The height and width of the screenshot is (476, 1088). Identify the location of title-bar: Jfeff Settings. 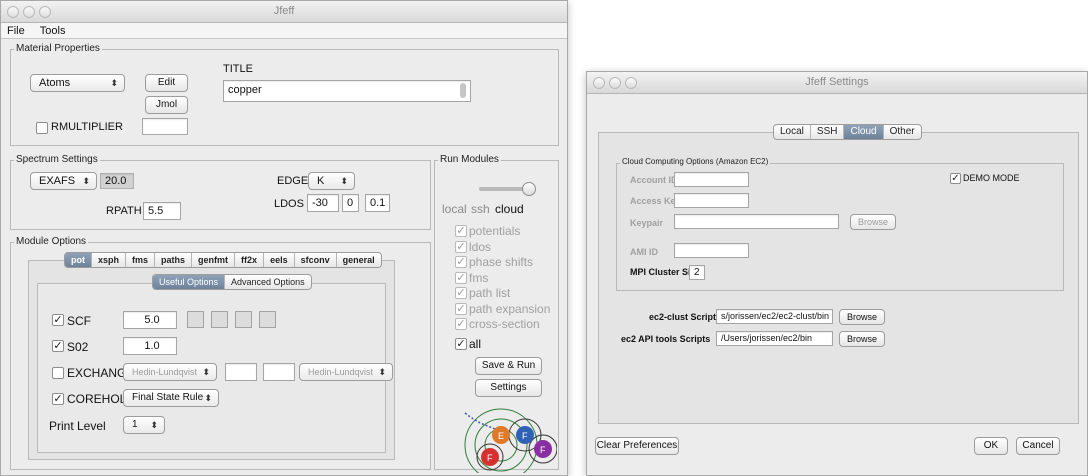
(837, 83).